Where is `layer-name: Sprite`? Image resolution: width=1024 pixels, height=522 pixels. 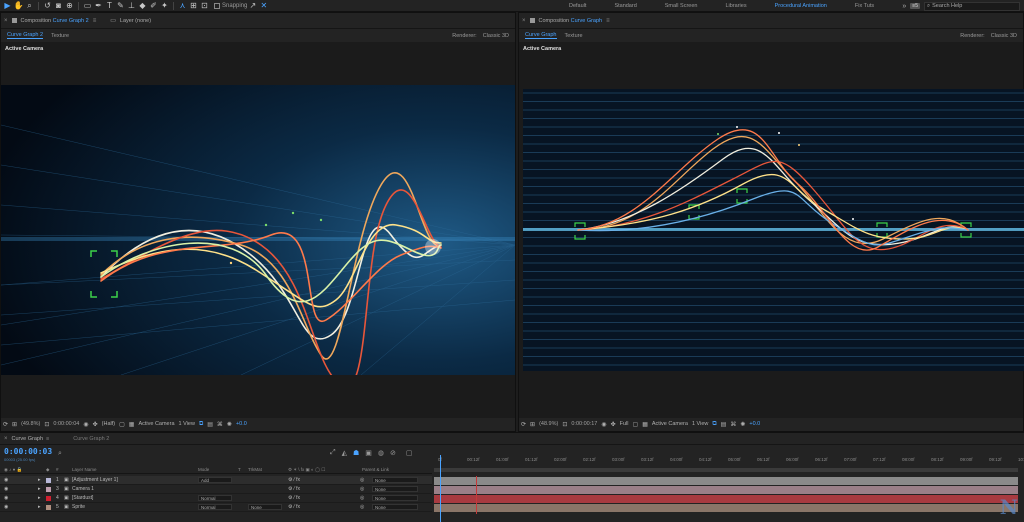
layer-name: Sprite is located at coordinates (78, 507).